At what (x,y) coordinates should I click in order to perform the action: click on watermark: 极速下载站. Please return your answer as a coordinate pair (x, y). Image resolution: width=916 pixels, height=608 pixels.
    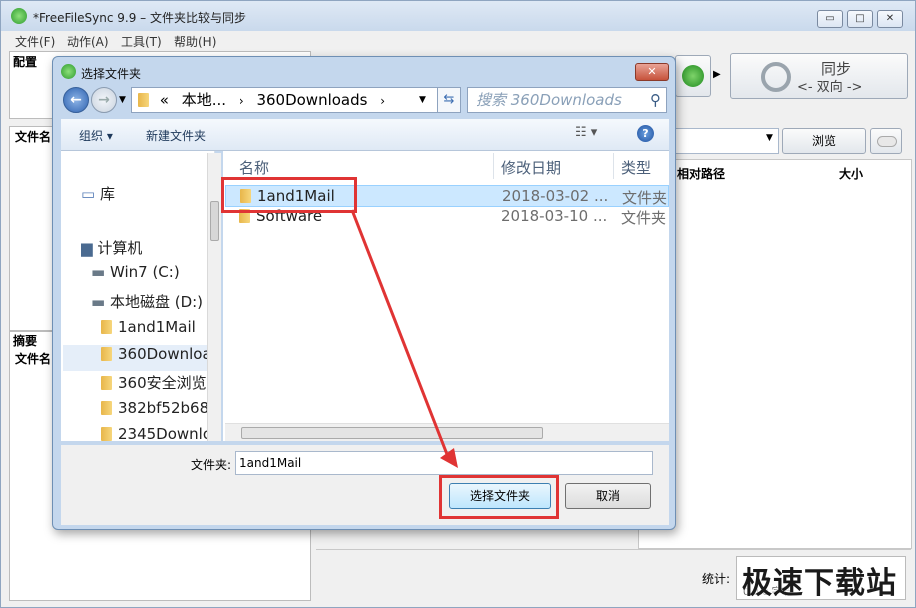
    Looking at the image, I should click on (819, 583).